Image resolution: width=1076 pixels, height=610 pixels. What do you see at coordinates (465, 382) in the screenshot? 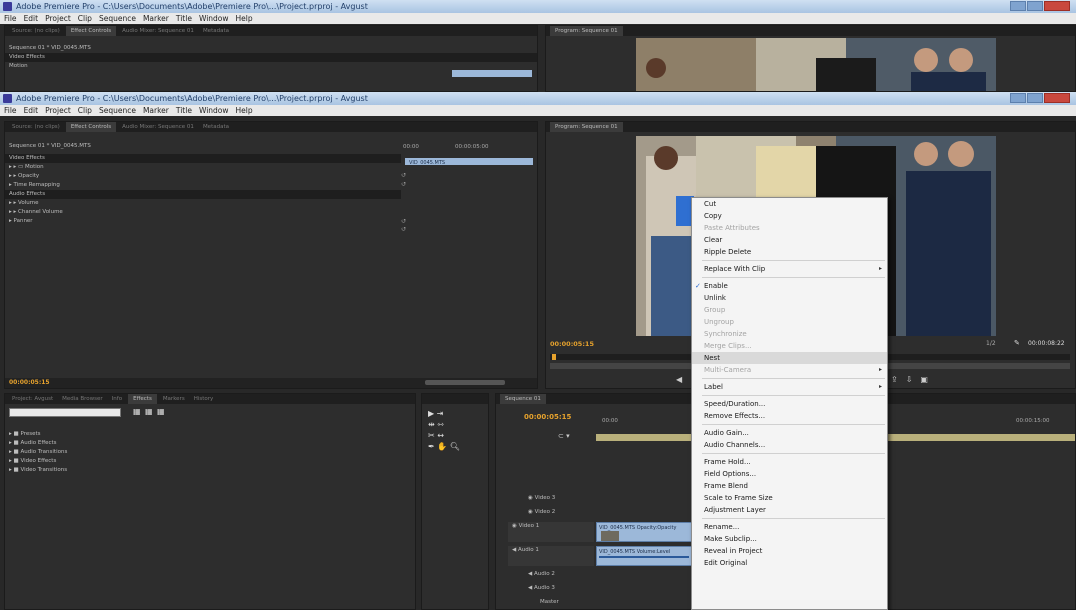
I see `ec-zoom-slider` at bounding box center [465, 382].